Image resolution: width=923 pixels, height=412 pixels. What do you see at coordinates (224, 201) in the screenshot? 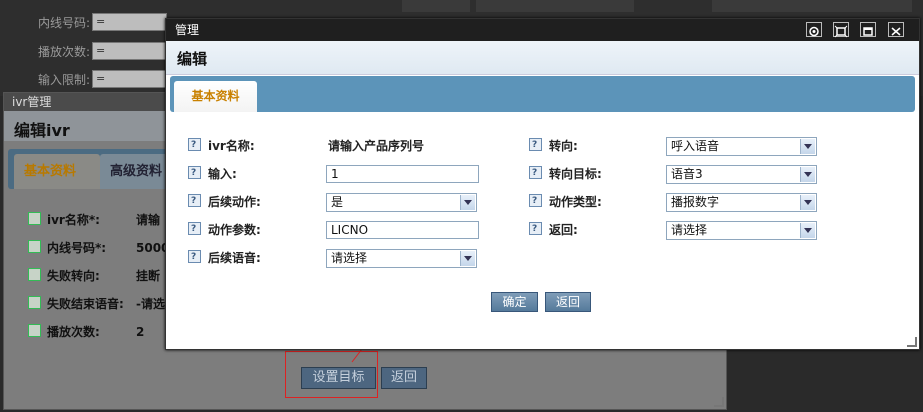
I see `label-follow-action: 后续动作:` at bounding box center [224, 201].